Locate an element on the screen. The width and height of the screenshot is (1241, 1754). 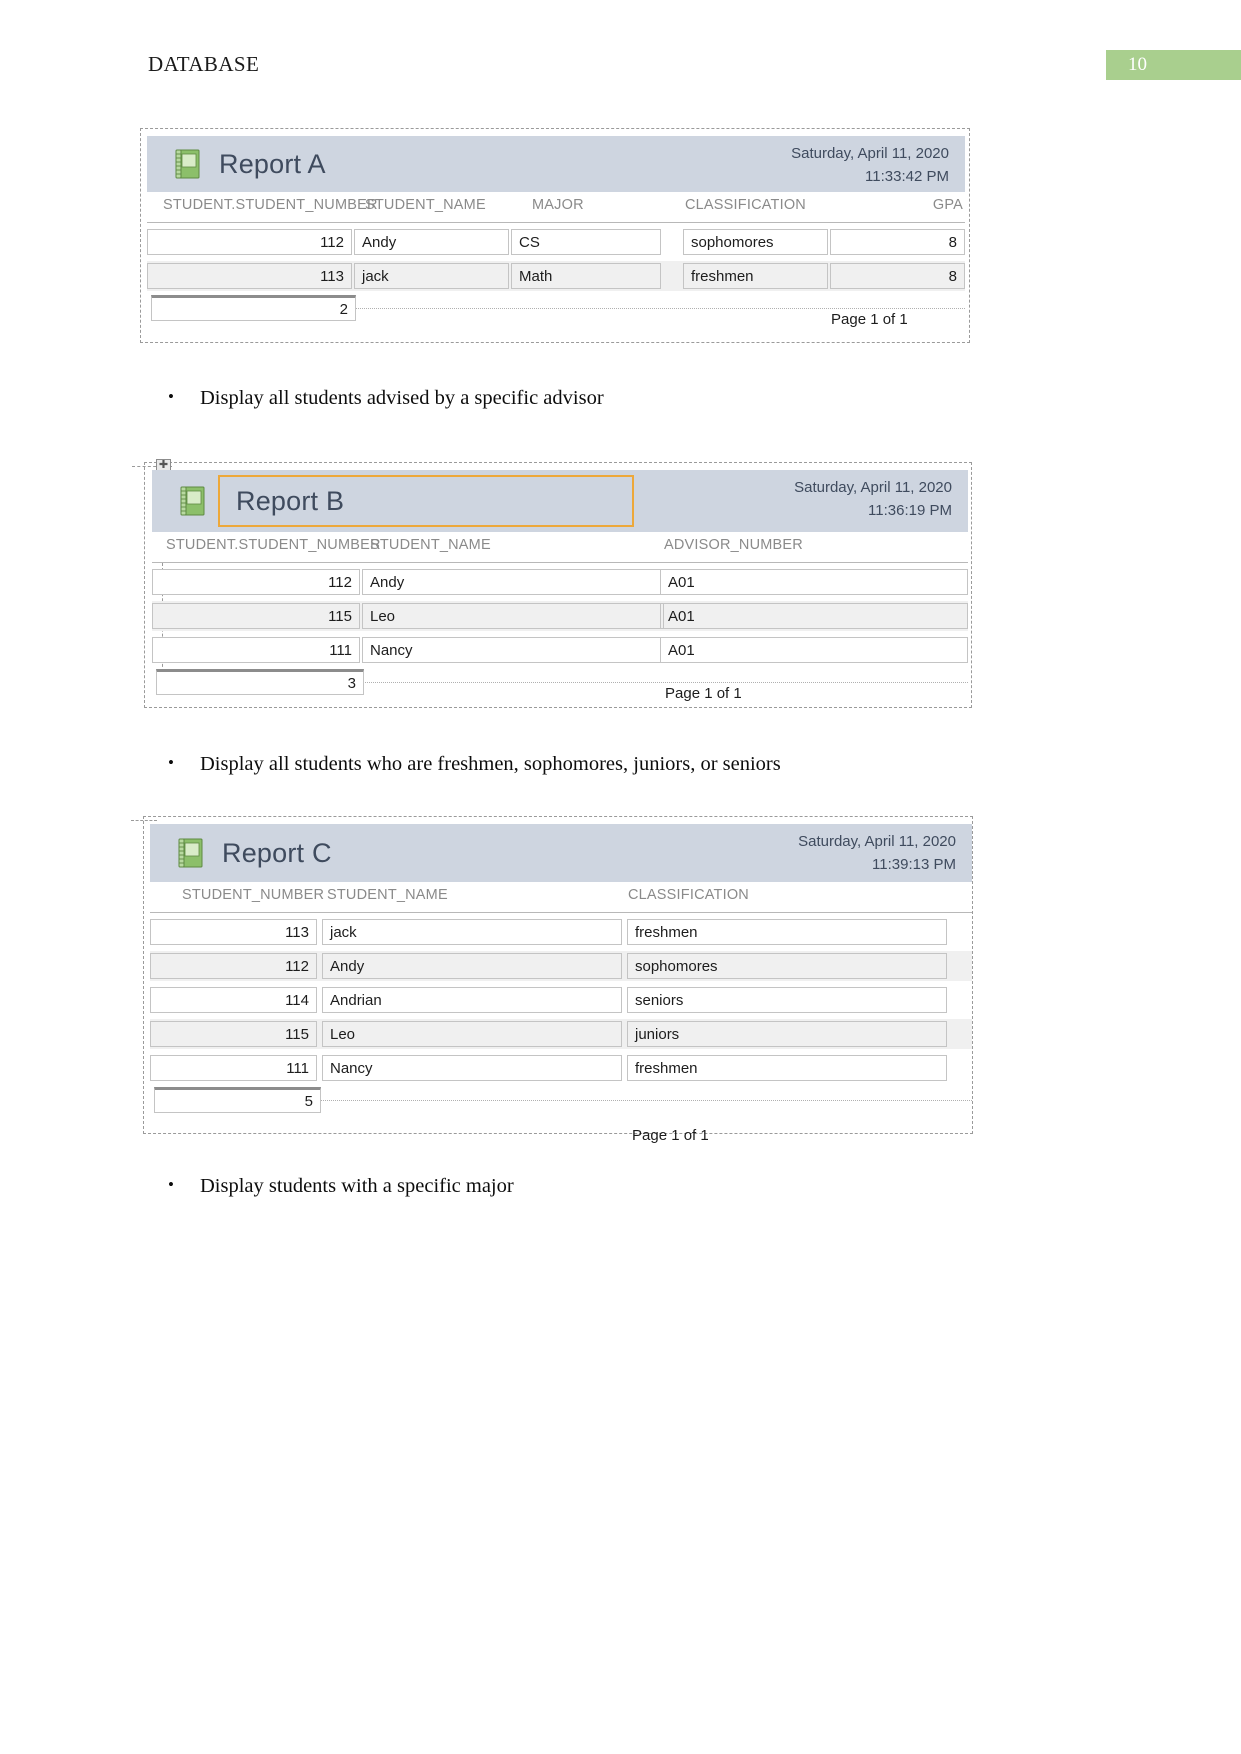
page-number-badge: 10 is located at coordinates (1173, 65).